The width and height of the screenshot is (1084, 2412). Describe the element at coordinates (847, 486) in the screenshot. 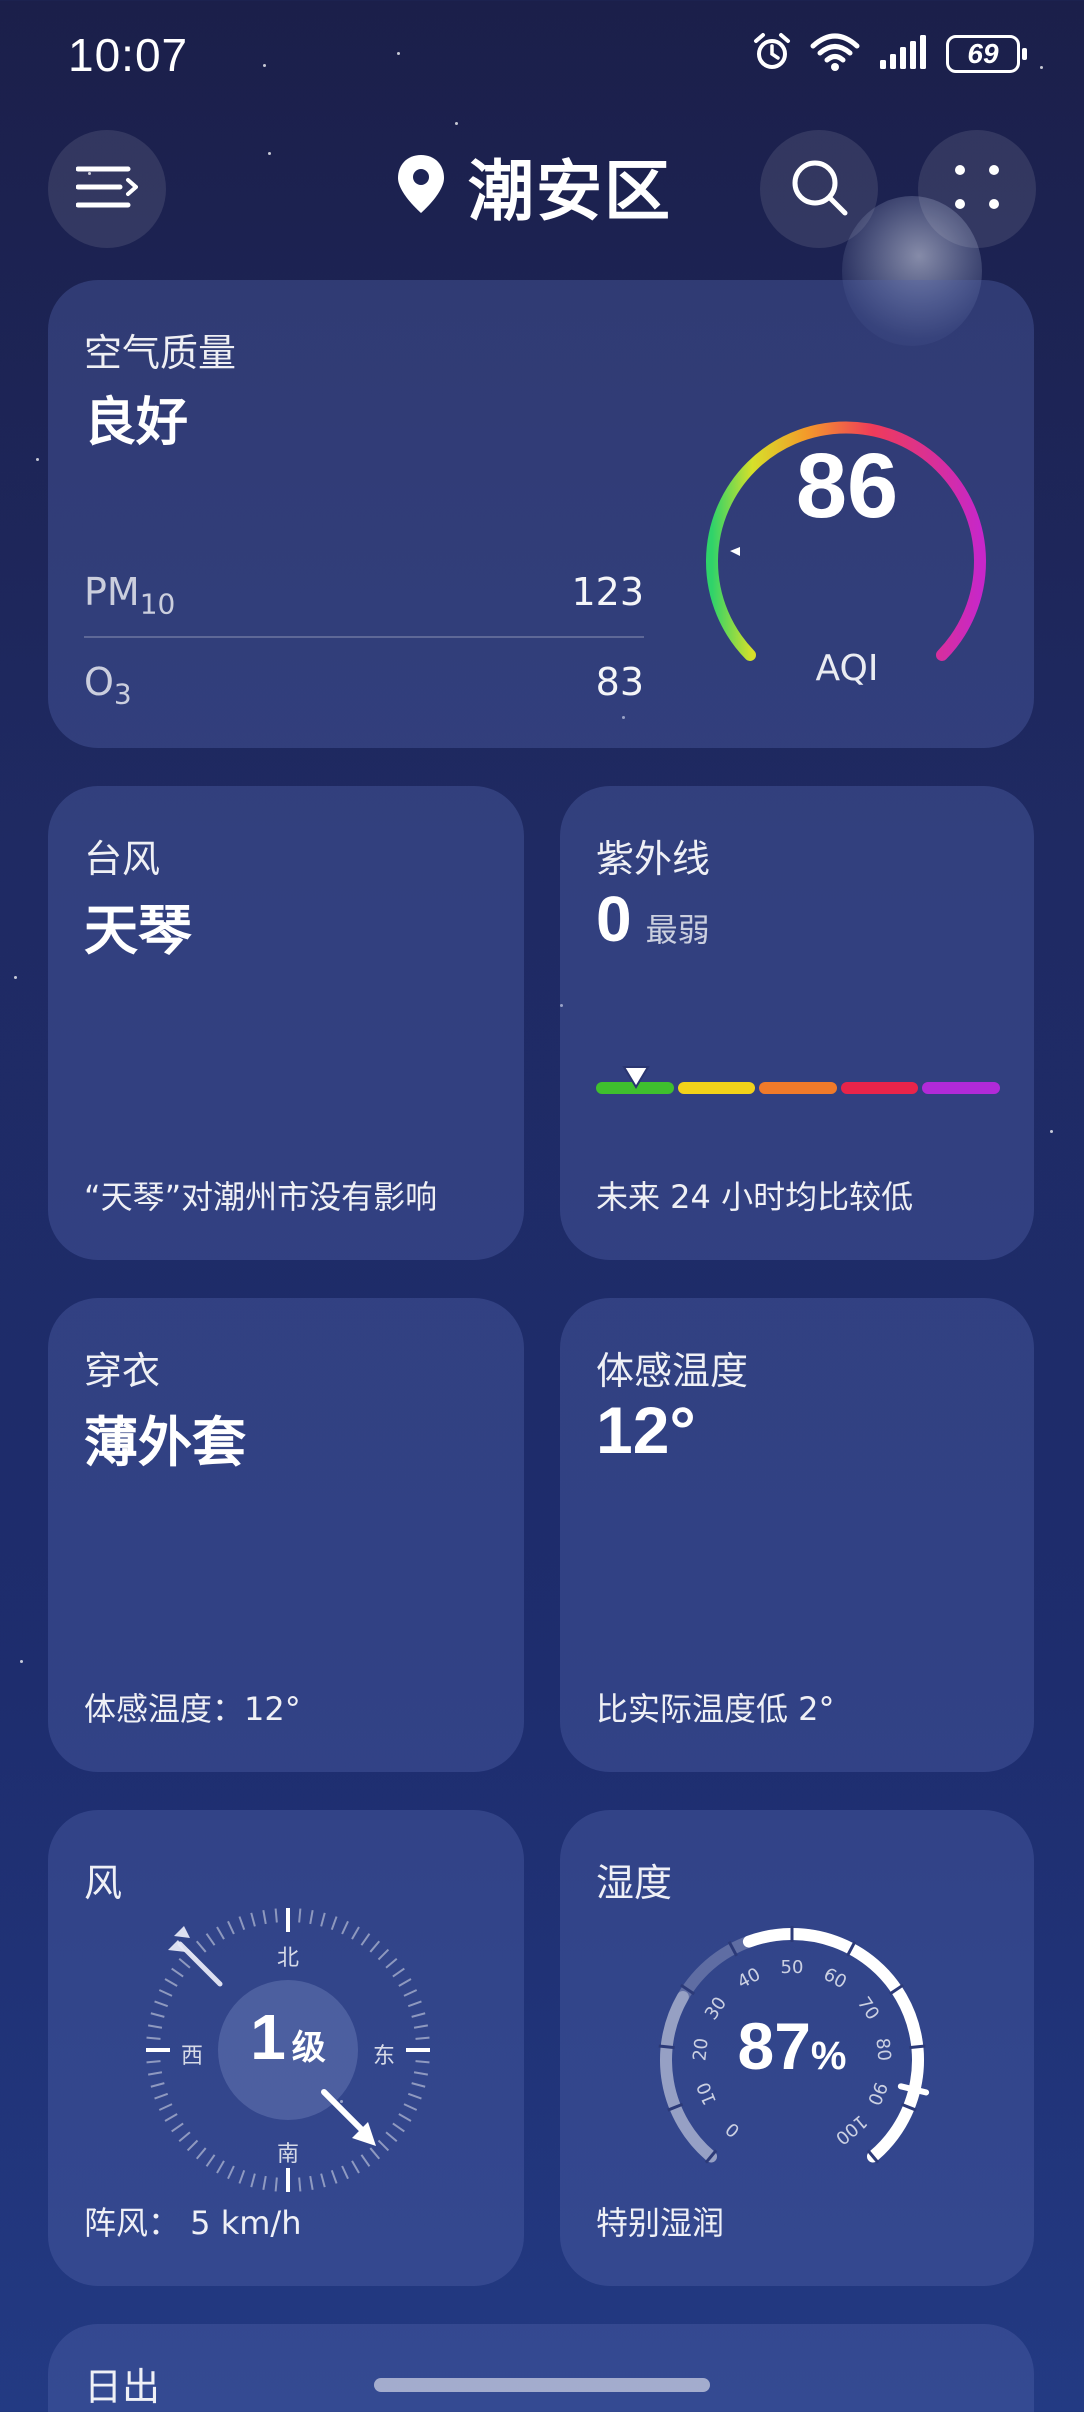

I see `aqi-value: 86` at that location.